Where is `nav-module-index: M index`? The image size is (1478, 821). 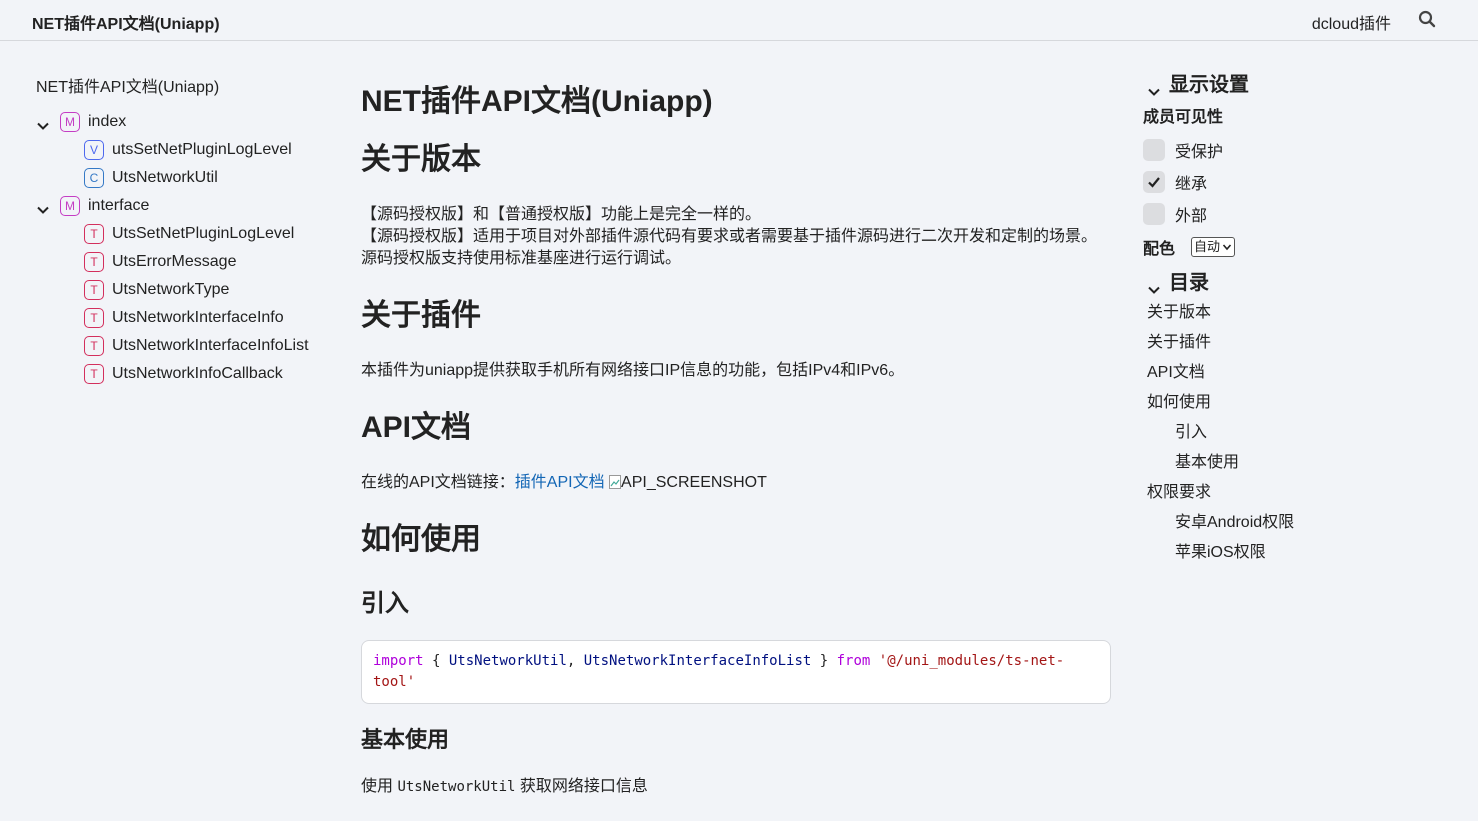 nav-module-index: M index is located at coordinates (178, 122).